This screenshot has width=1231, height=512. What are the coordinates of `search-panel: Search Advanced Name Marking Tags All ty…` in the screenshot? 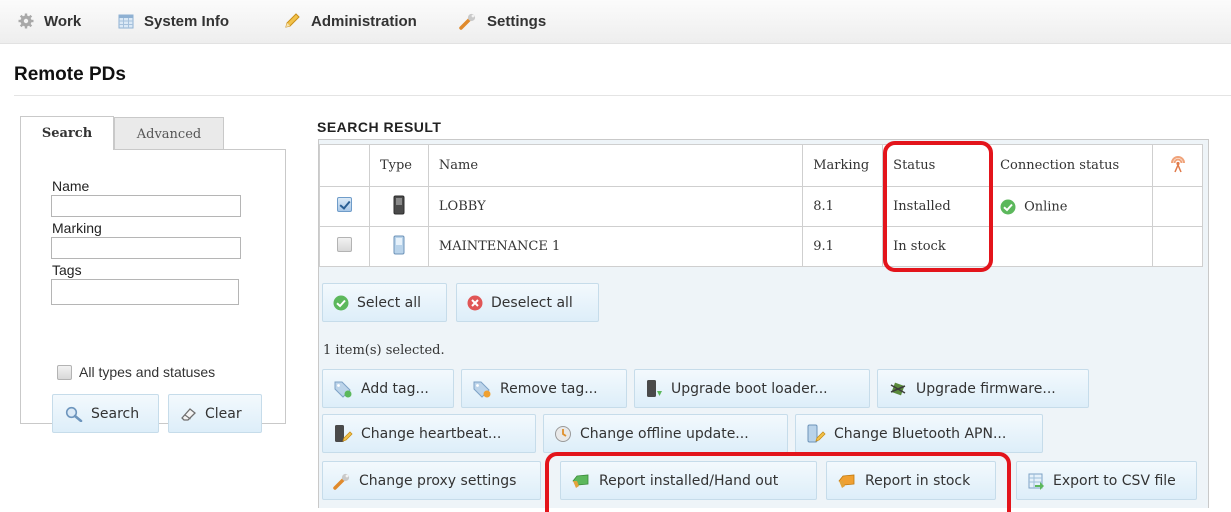 It's located at (153, 274).